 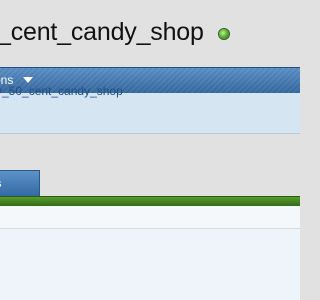 I want to click on tab-label: s, so click(x=1, y=184).